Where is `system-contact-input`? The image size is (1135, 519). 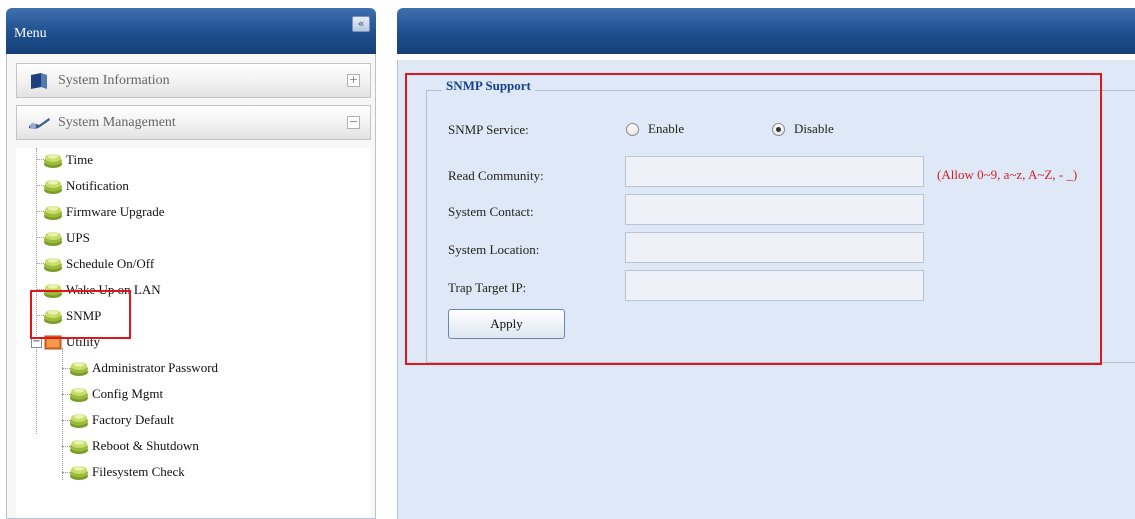
system-contact-input is located at coordinates (774, 209).